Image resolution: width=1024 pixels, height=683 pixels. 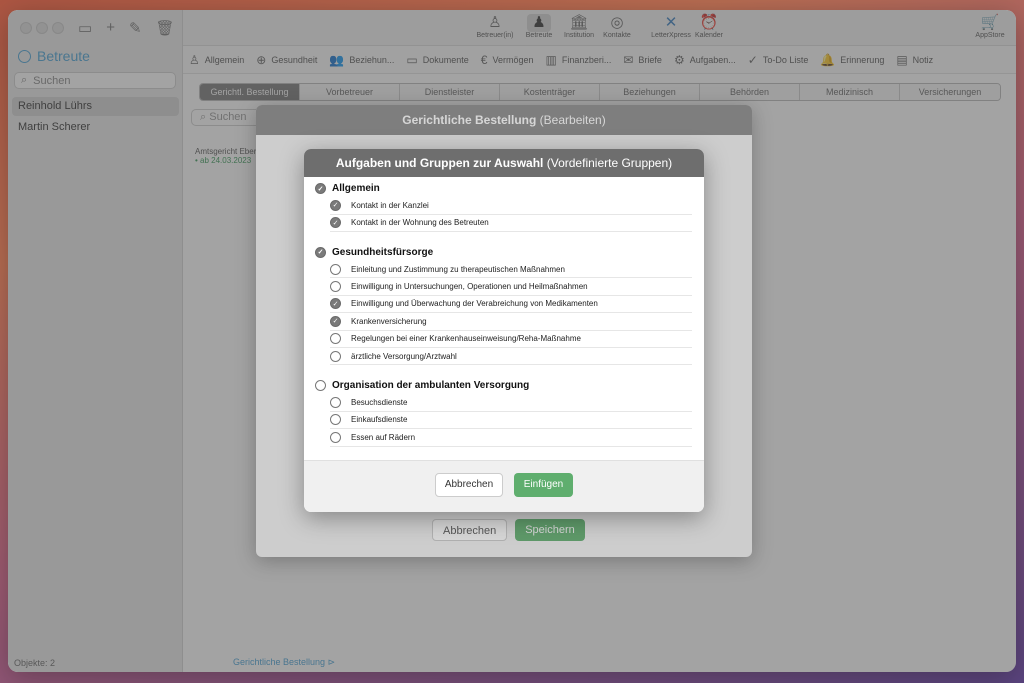 What do you see at coordinates (420, 223) in the screenshot?
I see `item-label: Kontakt in der Wohnung des Betreuten` at bounding box center [420, 223].